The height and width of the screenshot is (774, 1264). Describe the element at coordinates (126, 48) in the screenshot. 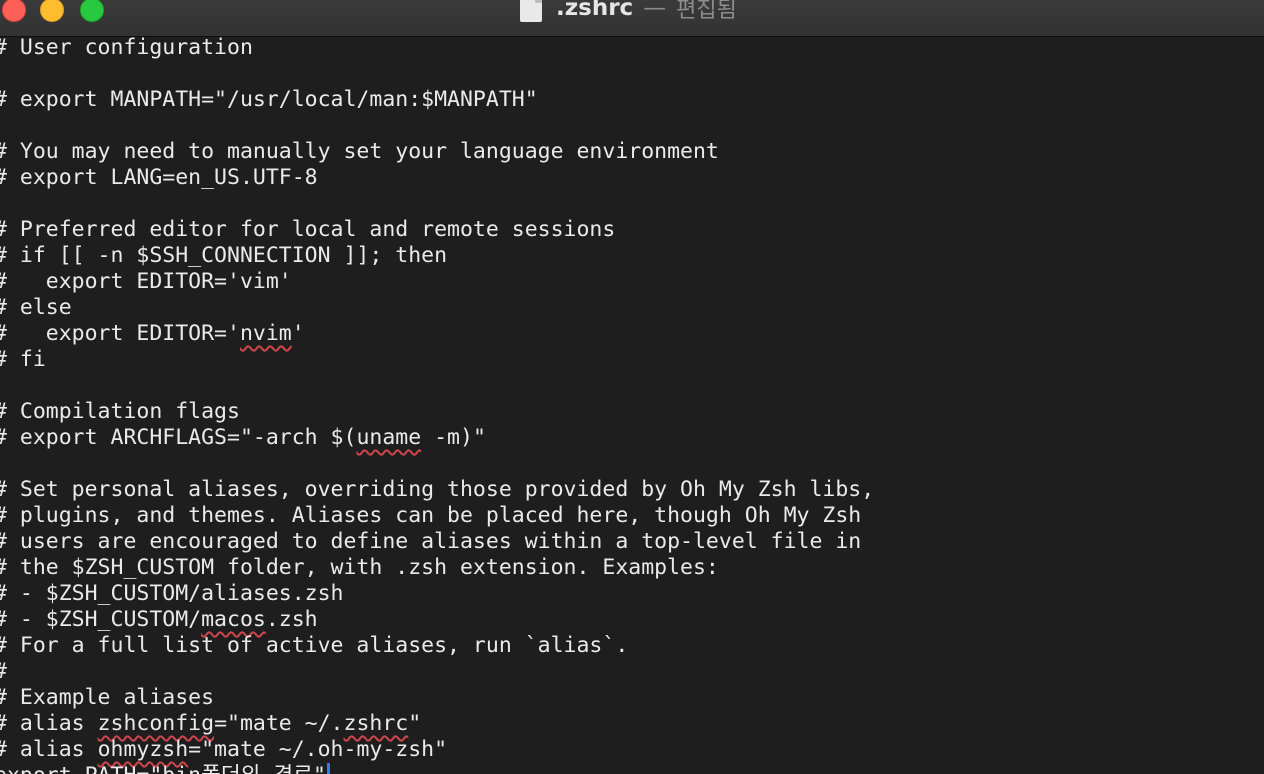

I see `code-line: # User configuration` at that location.